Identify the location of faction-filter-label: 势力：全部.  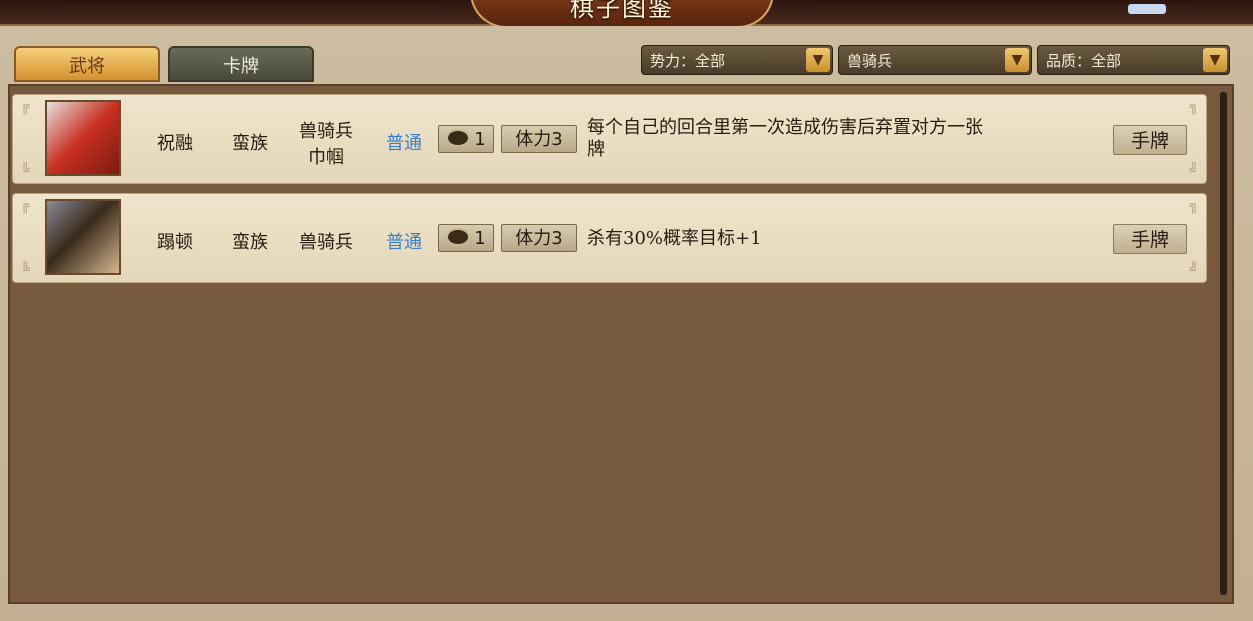
(688, 61).